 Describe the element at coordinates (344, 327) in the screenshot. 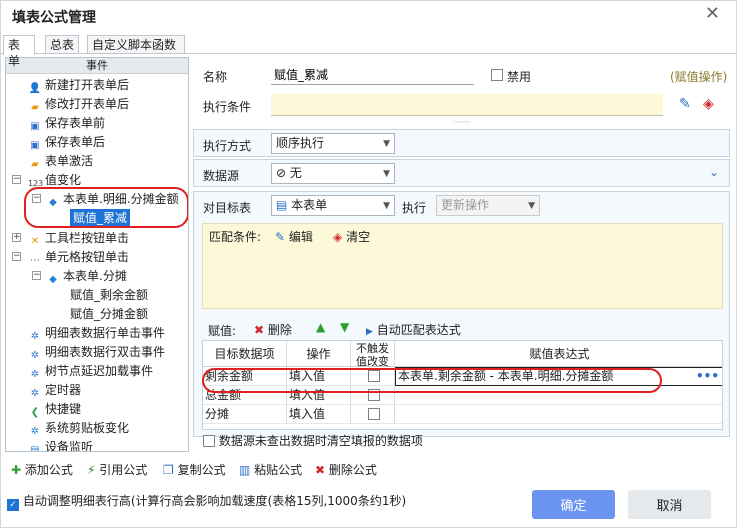

I see `move-down-icon: ▼` at that location.